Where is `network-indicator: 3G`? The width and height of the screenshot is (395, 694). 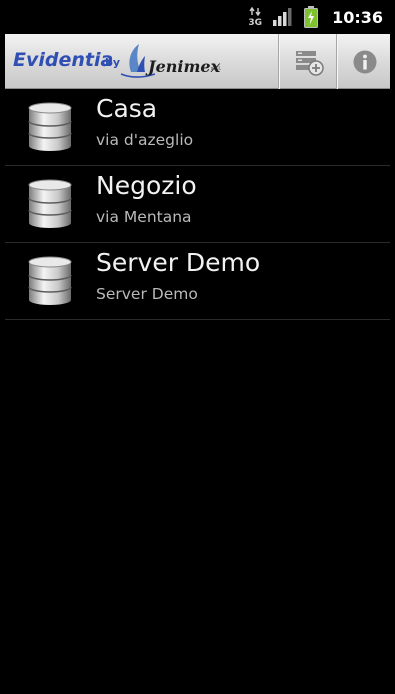 network-indicator: 3G is located at coordinates (255, 17).